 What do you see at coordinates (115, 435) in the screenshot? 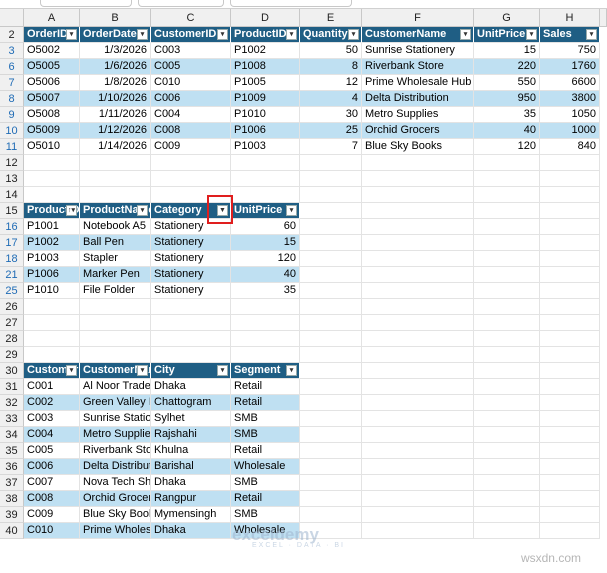
I see `customers-cell: Metro Supplies` at bounding box center [115, 435].